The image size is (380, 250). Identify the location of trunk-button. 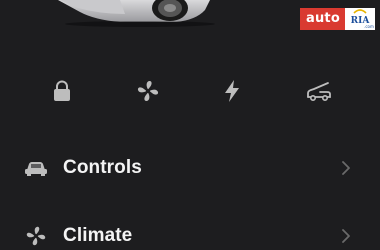
(319, 93).